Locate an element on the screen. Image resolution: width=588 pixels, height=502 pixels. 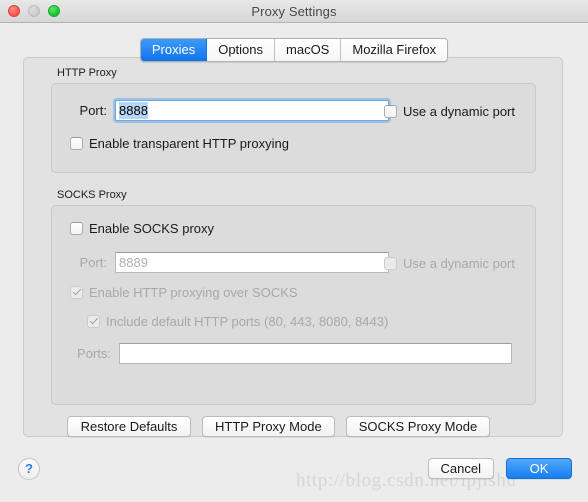
dialog-button-row: Cancel OK is located at coordinates (499, 468).